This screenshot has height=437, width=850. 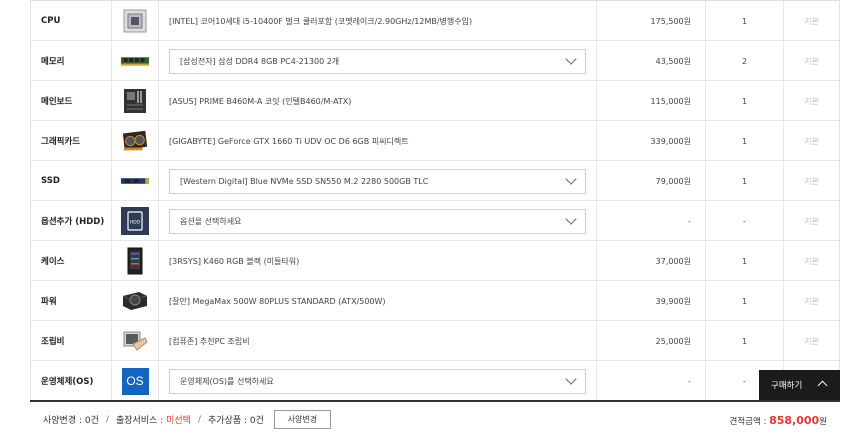 I want to click on motherboard-icon, so click(x=135, y=101).